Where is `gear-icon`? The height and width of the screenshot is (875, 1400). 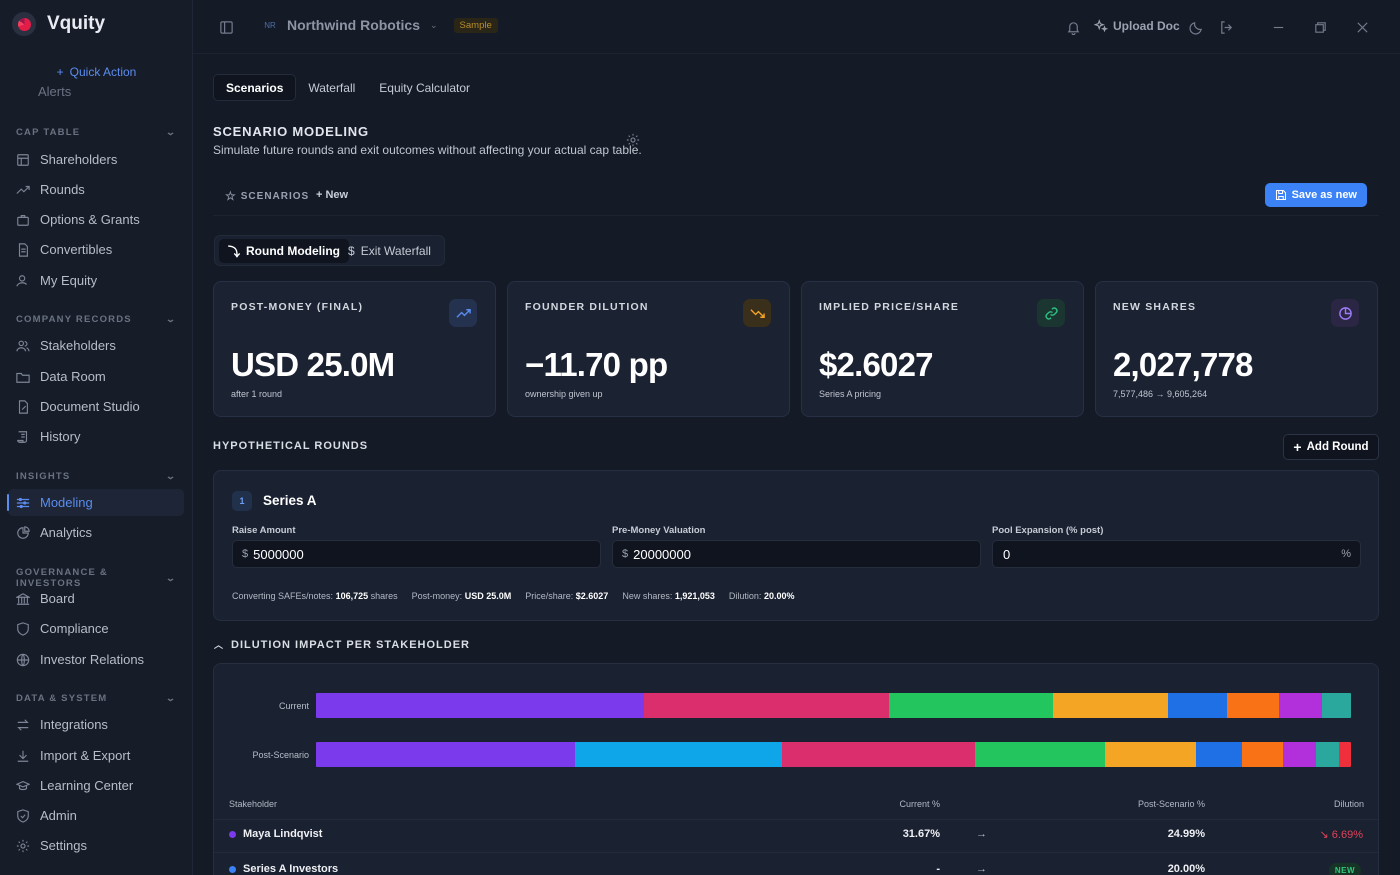 gear-icon is located at coordinates (633, 140).